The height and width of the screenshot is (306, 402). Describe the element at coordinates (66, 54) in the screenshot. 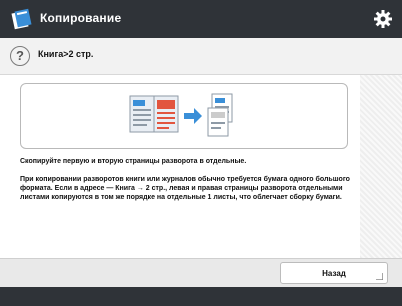

I see `mode-label: Книга>2 стр.` at that location.